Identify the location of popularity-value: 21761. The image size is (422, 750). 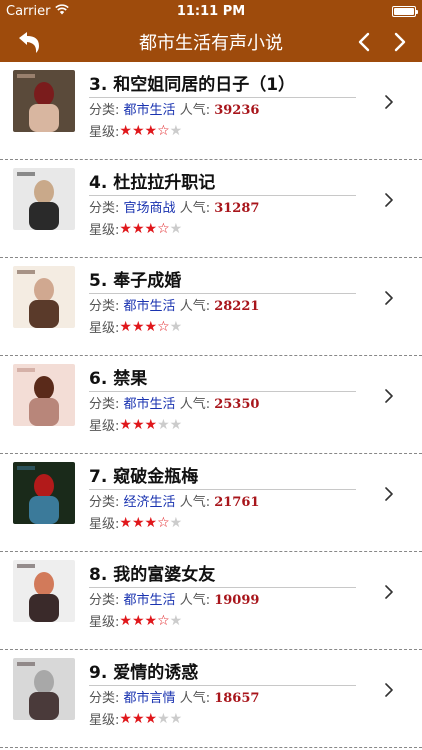
(237, 502).